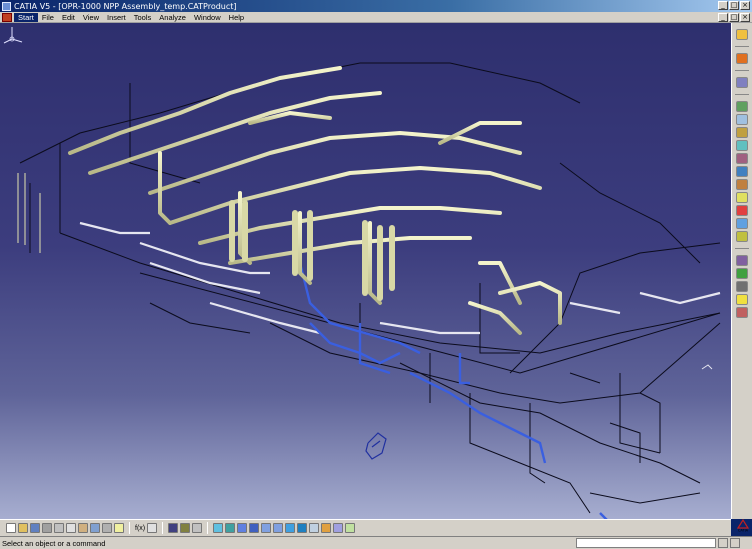 This screenshot has height=549, width=752. Describe the element at coordinates (742, 312) in the screenshot. I see `scene-icon` at that location.